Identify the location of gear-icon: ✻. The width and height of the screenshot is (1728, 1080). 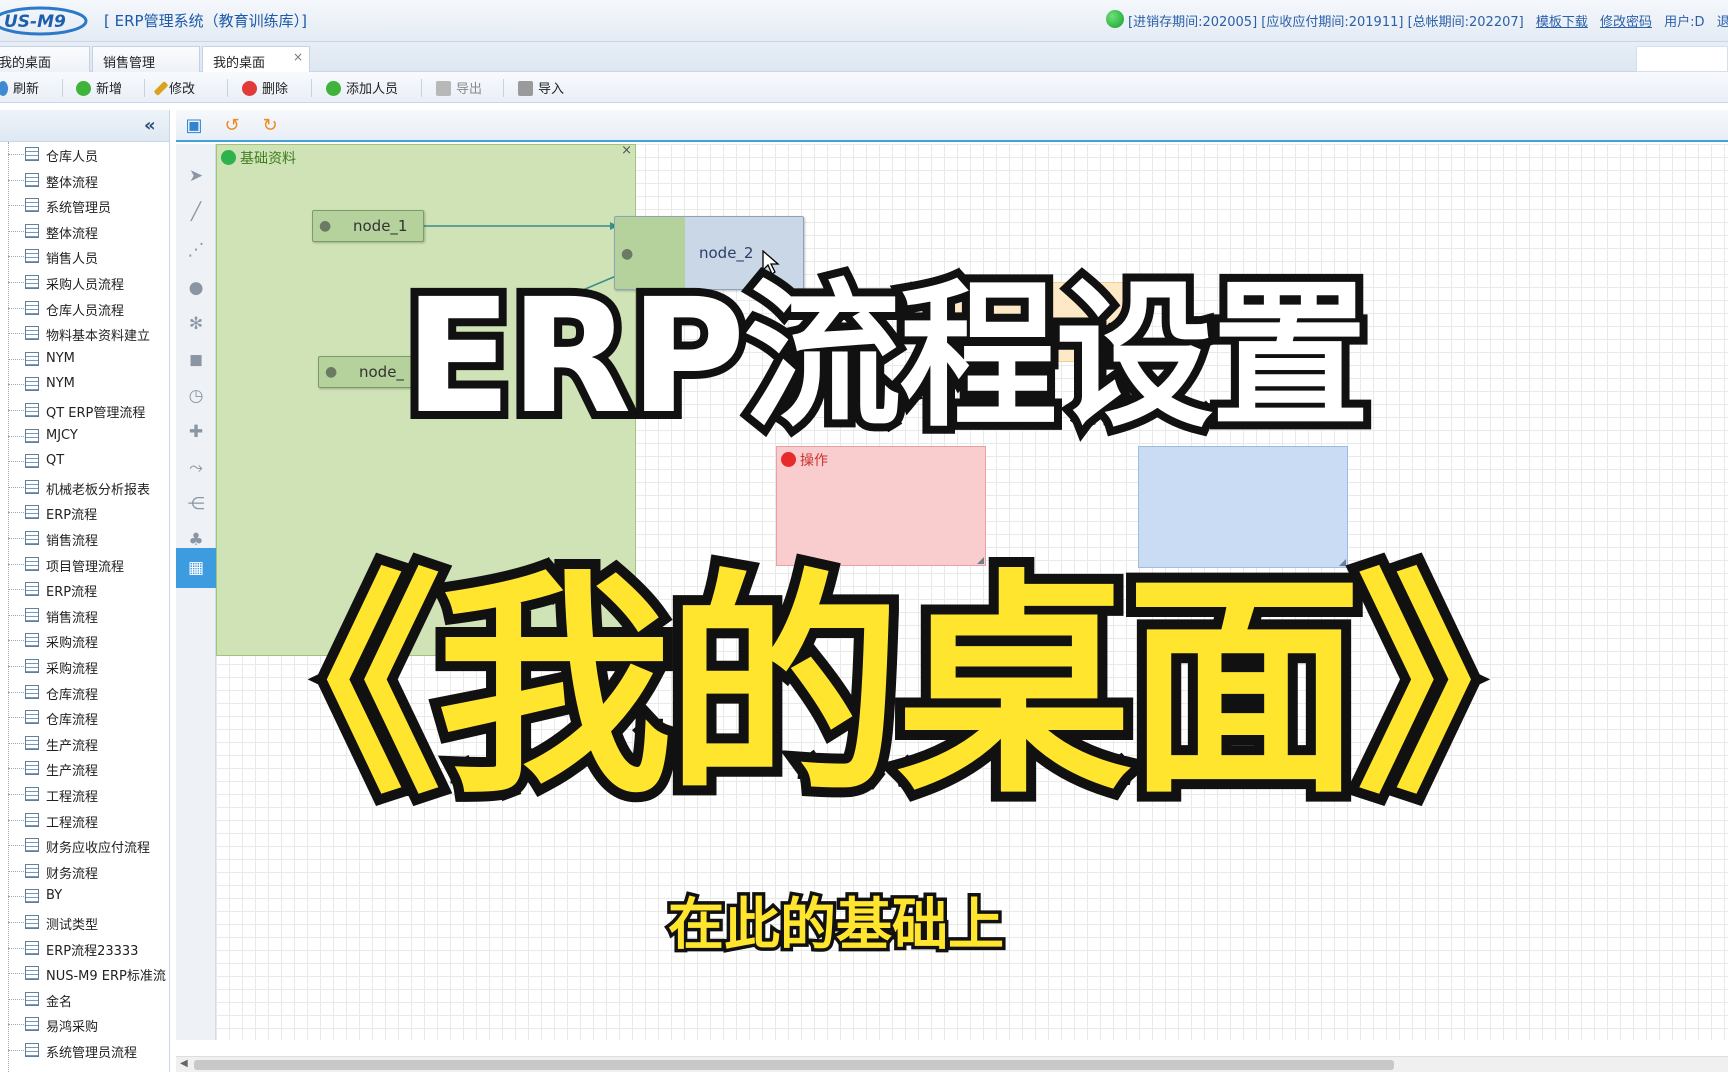
(196, 324).